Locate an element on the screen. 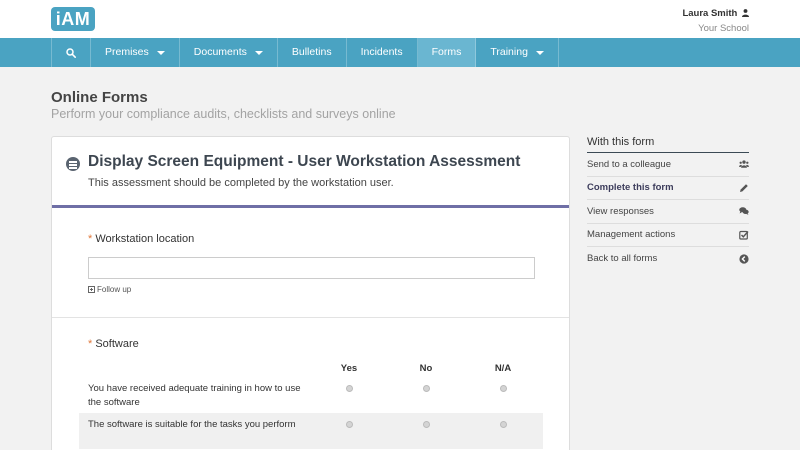  page-title: Online Forms is located at coordinates (99, 97).